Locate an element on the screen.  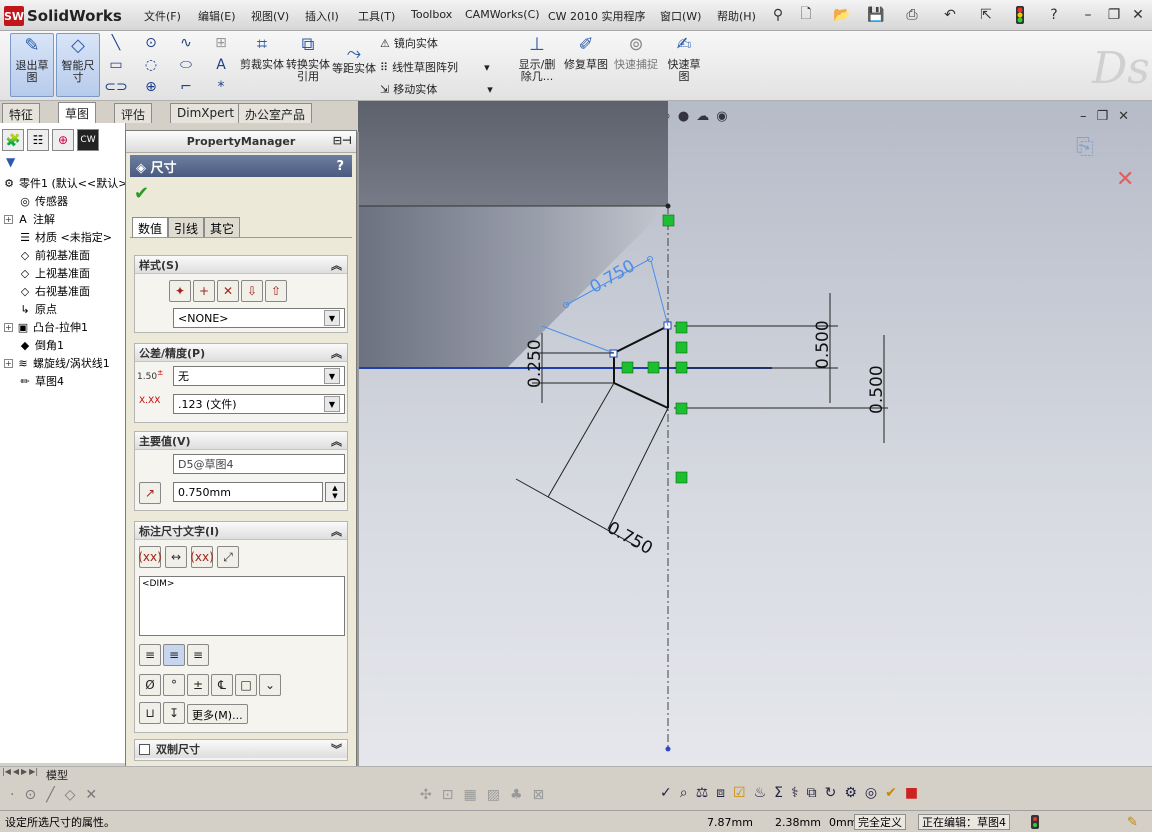
dimension-name-field: D5@草图4 is located at coordinates (259, 464).